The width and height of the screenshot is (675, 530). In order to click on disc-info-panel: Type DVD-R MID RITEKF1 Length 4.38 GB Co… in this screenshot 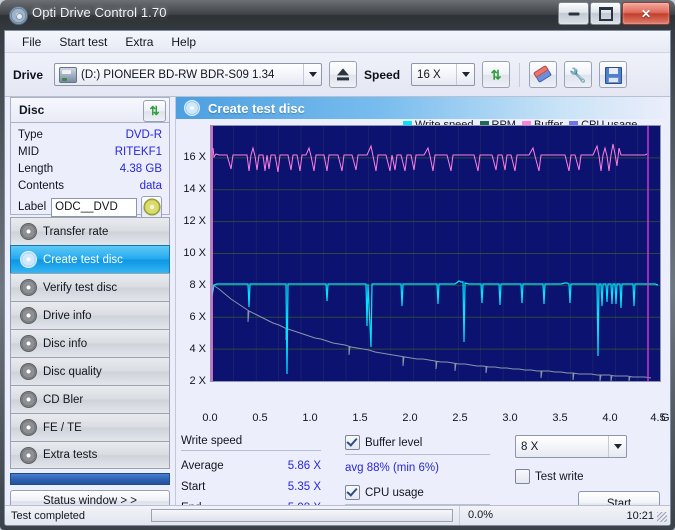, I will do `click(90, 171)`.